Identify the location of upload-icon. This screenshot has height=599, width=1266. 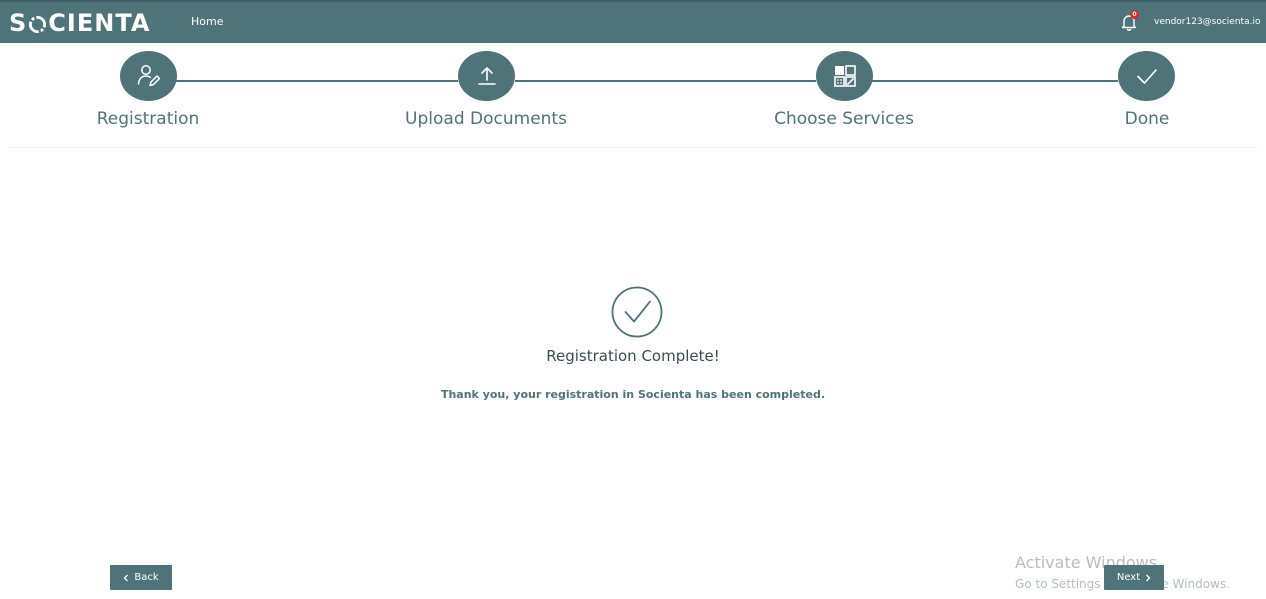
(486, 76).